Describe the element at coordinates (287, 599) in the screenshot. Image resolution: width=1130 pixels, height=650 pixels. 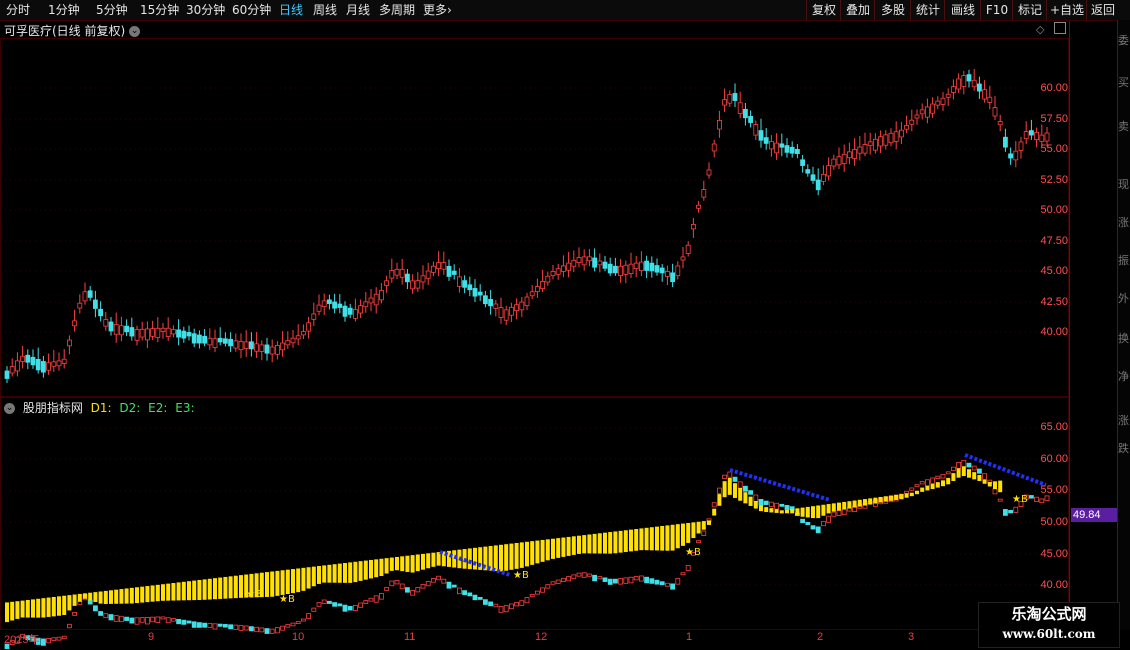
I see `buy-mark: ★B` at that location.